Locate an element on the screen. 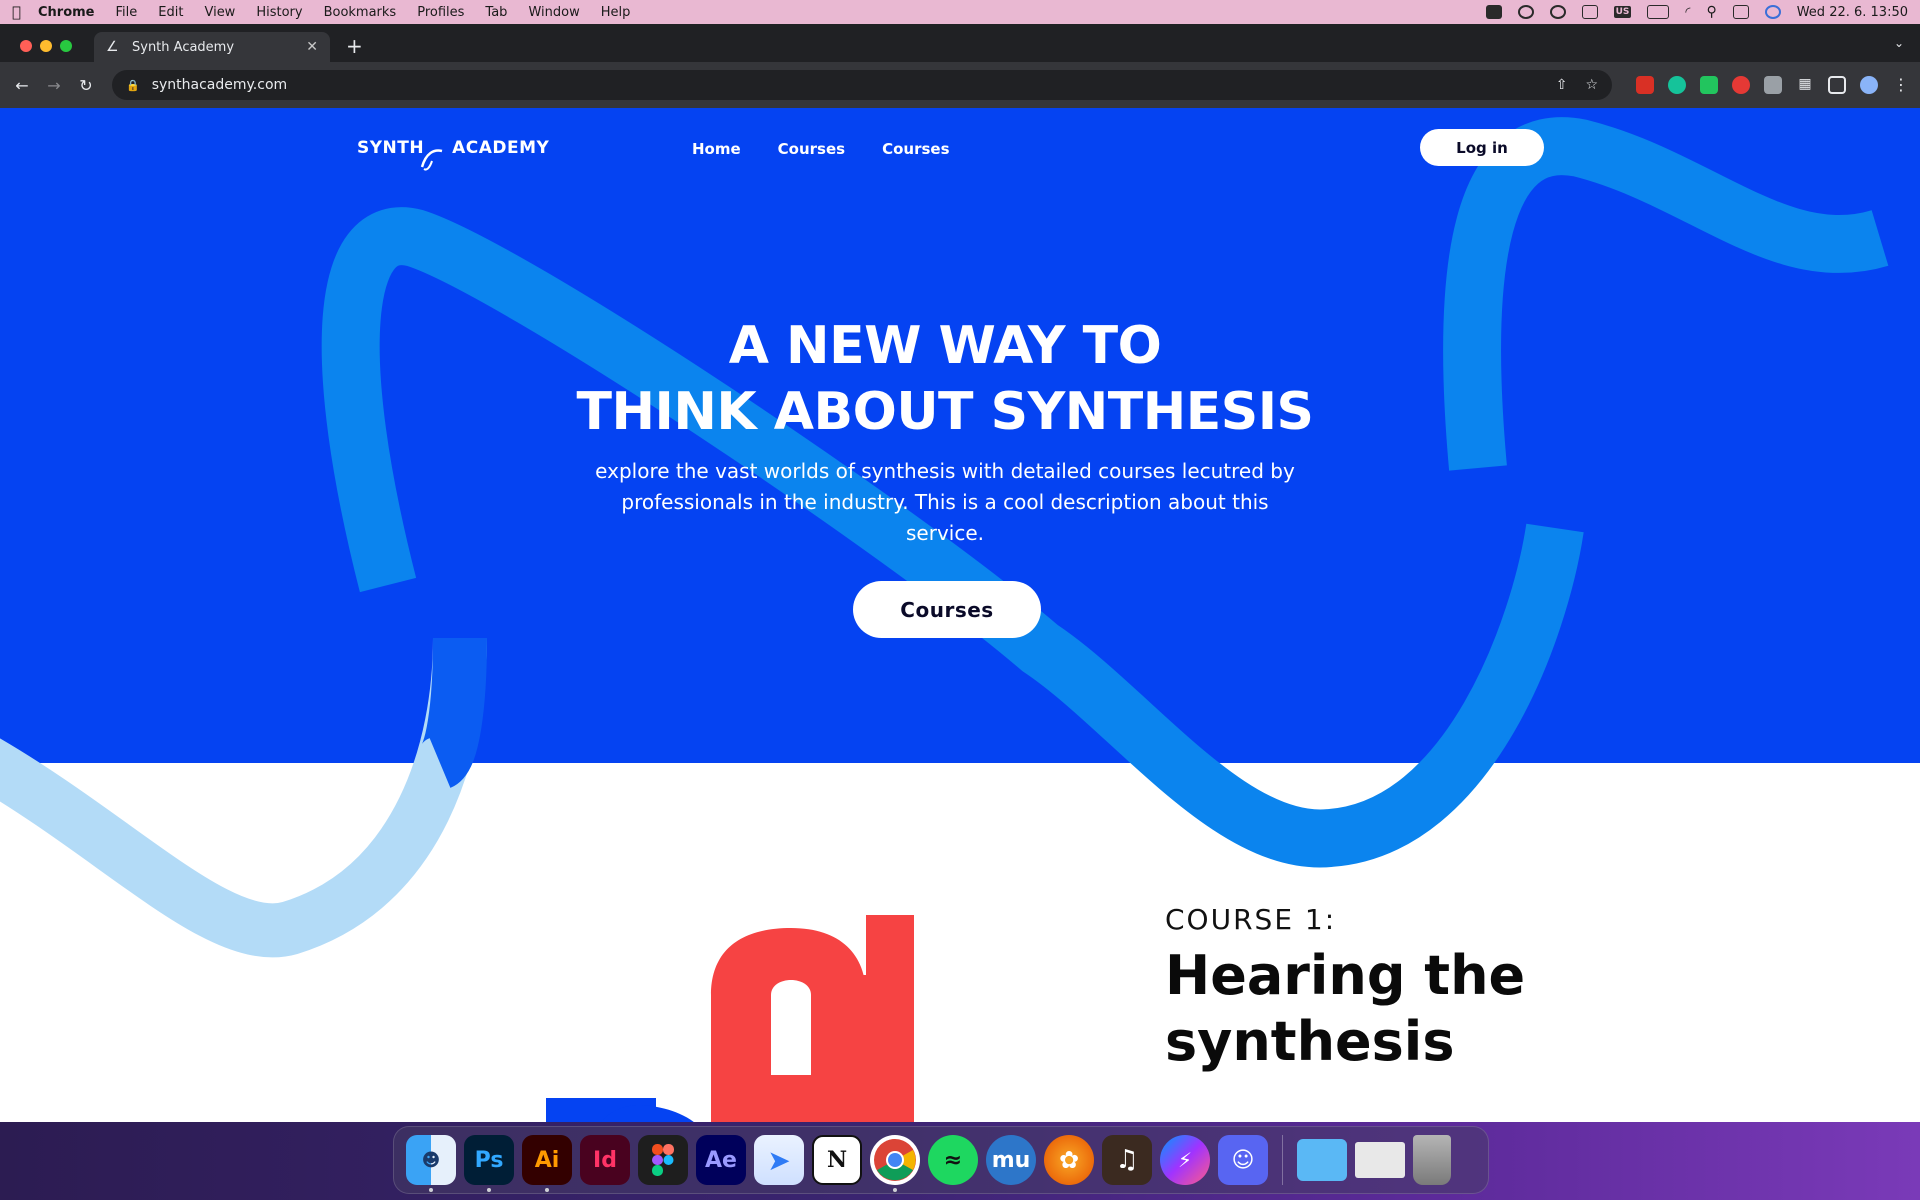 The image size is (1920, 1200). menu-profiles: Profiles is located at coordinates (440, 12).